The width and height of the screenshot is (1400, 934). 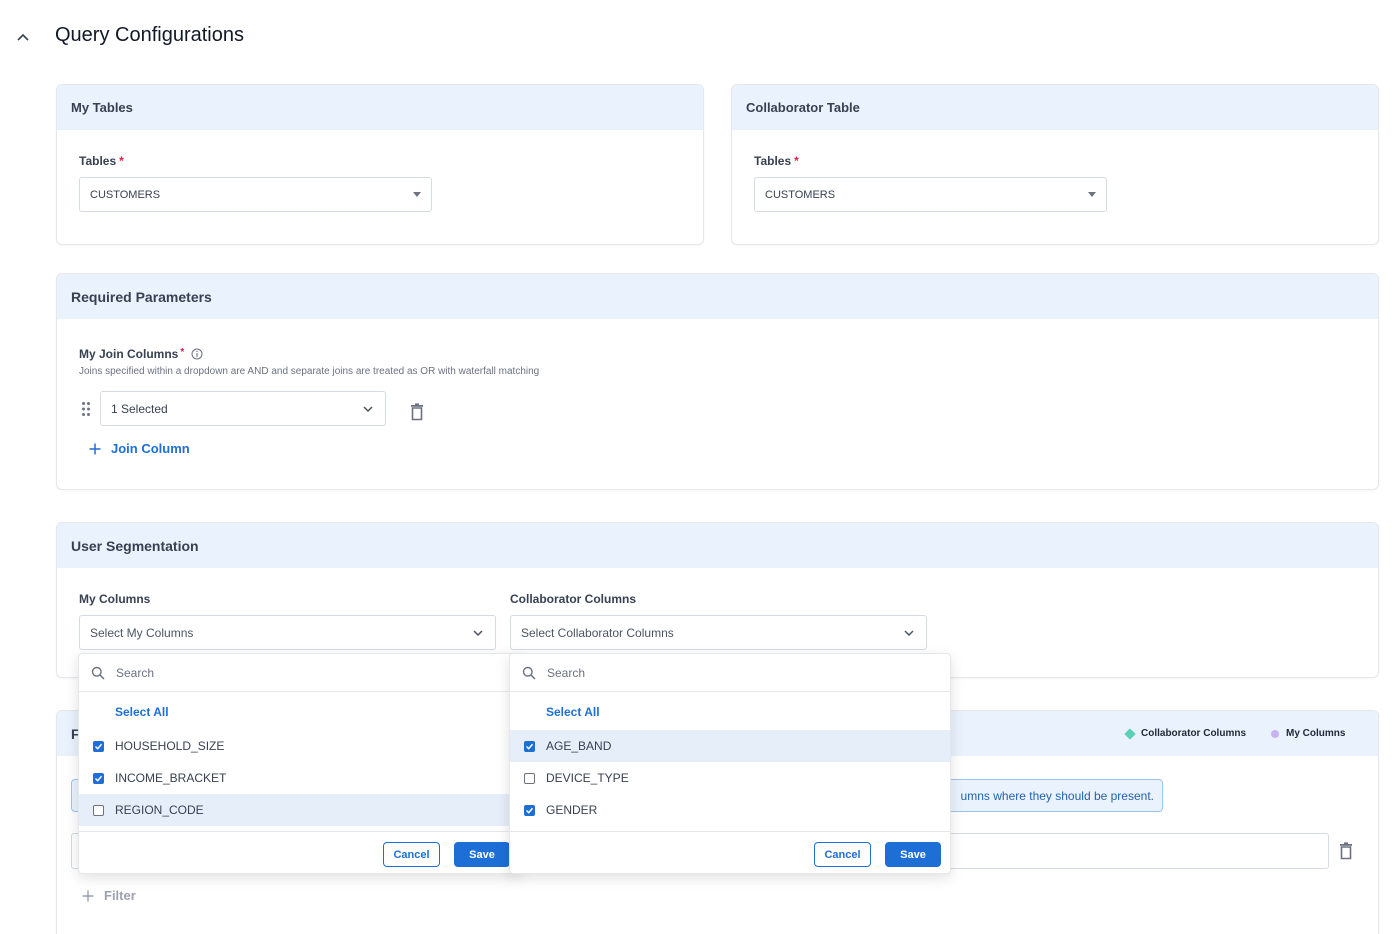 I want to click on collaborator-columns-option: AGE_BAND, so click(x=730, y=746).